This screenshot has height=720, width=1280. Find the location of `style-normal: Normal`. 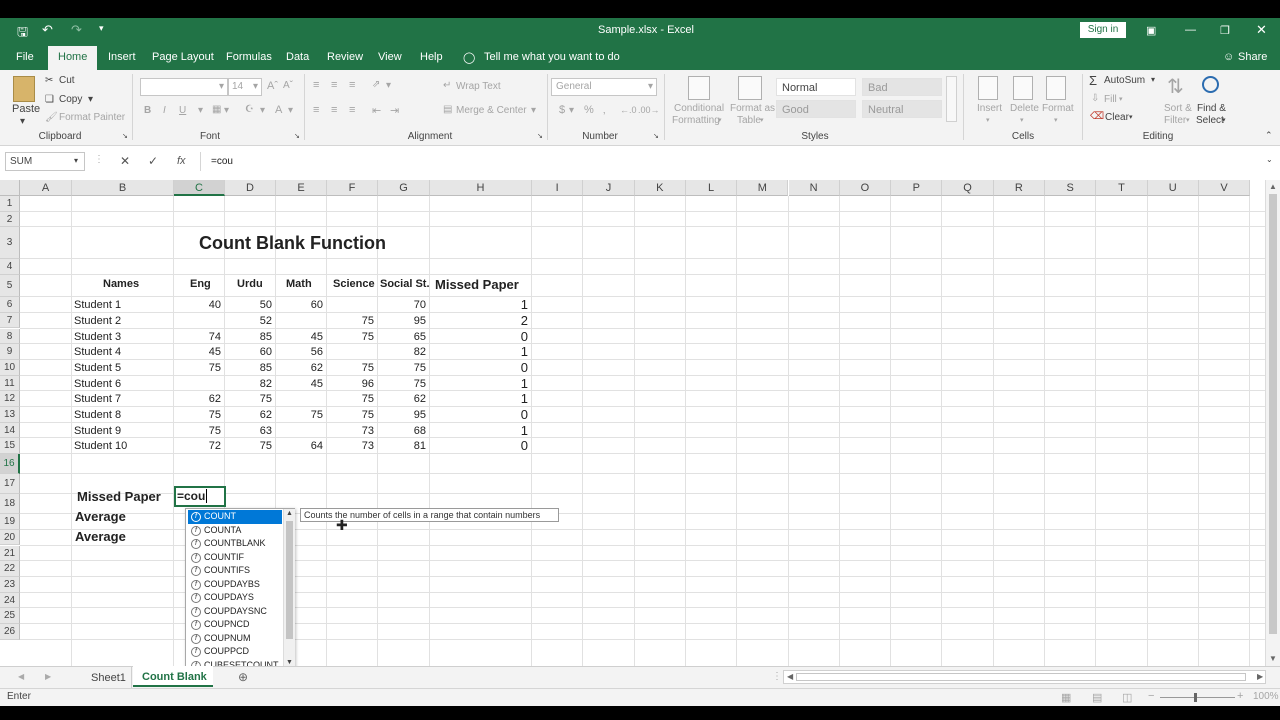

style-normal: Normal is located at coordinates (816, 87).